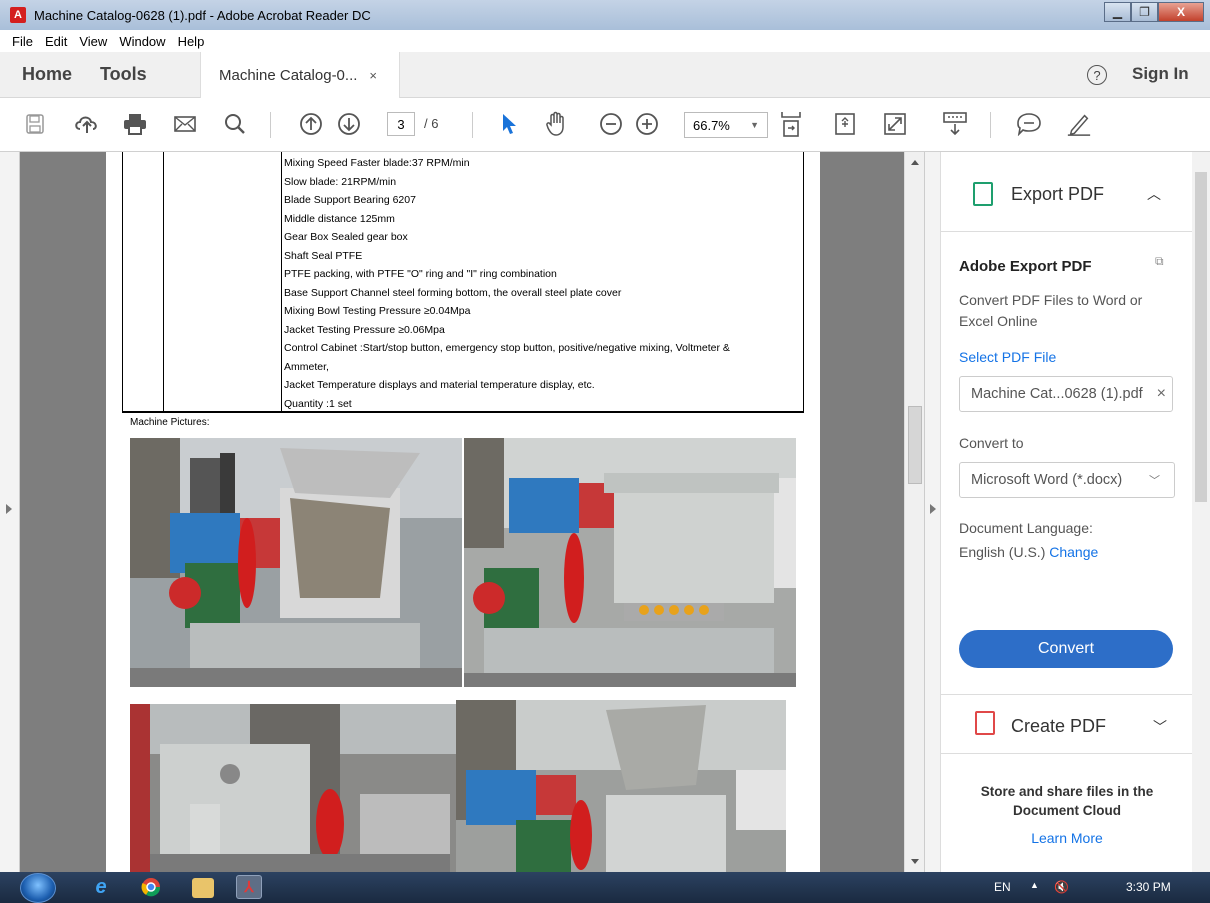 This screenshot has width=1210, height=903. I want to click on maximize-button: ❐, so click(1144, 12).